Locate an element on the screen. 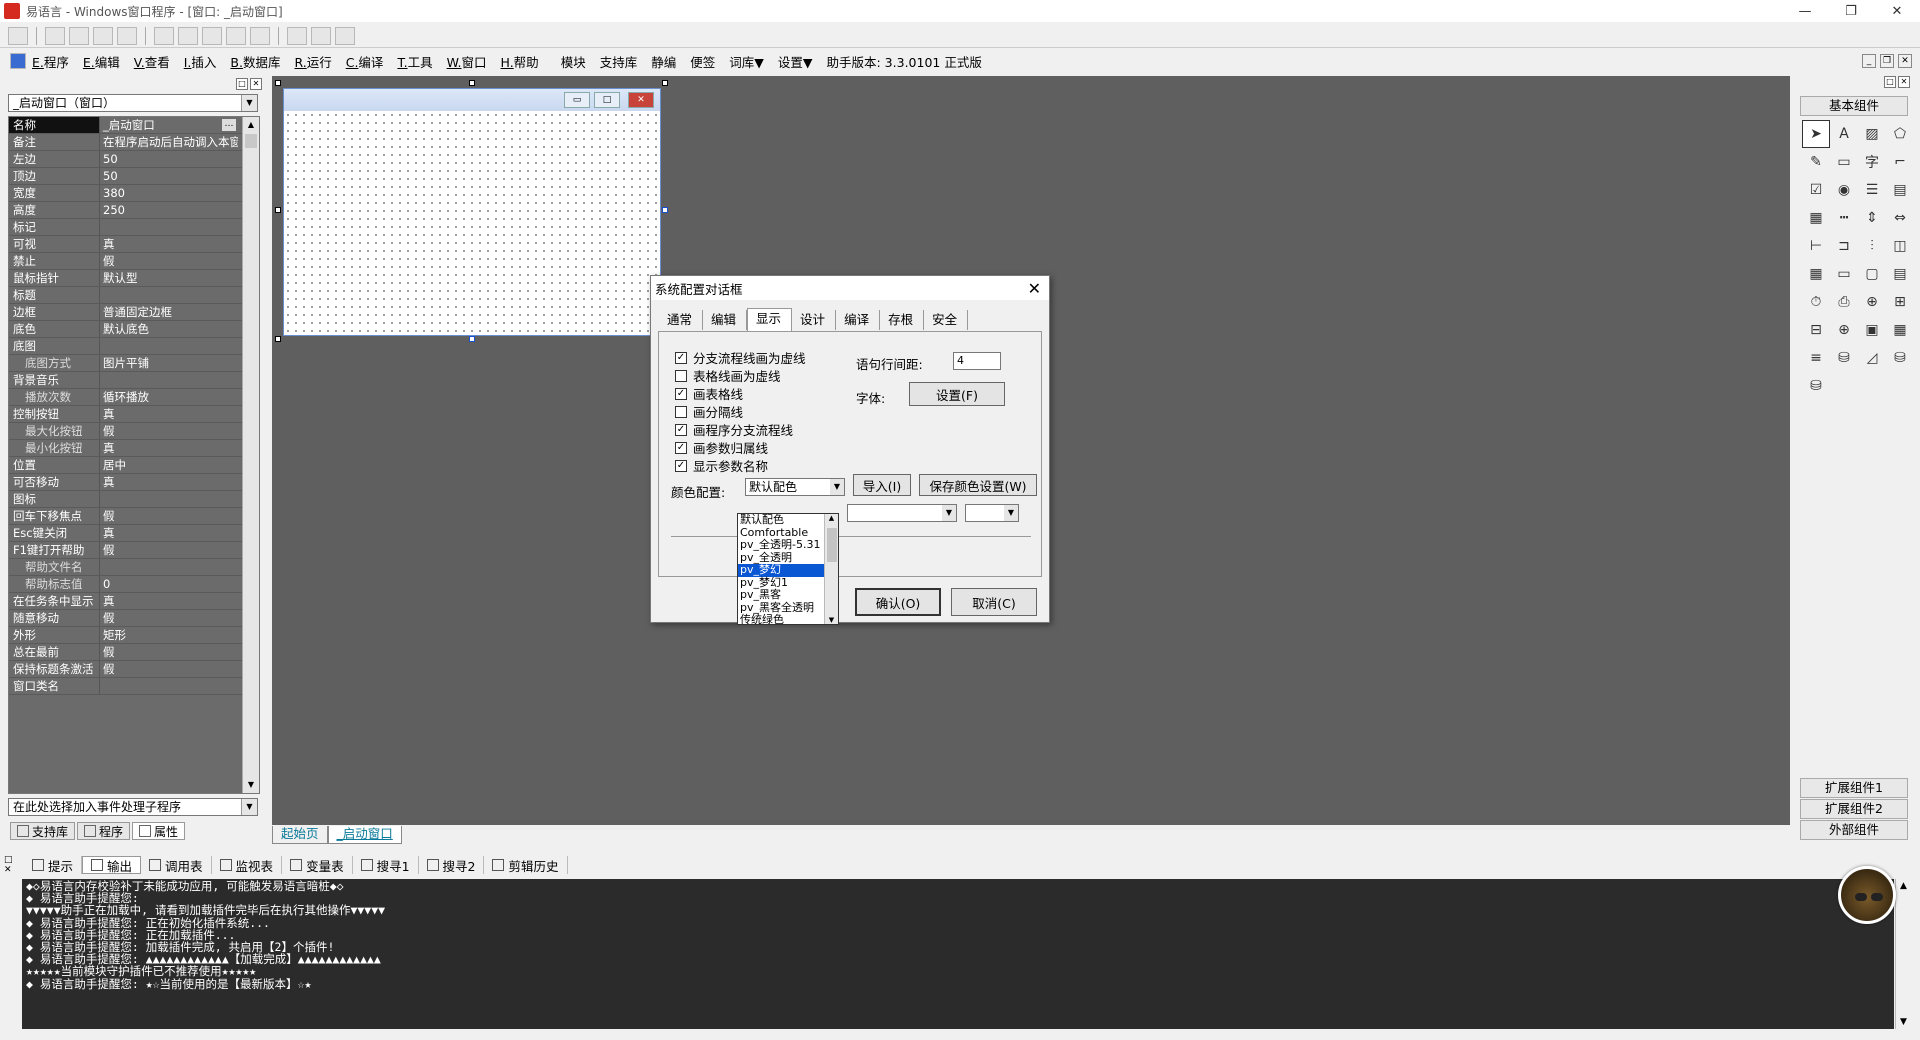 The image size is (1920, 1040). property-value: 默认型 is located at coordinates (169, 278).